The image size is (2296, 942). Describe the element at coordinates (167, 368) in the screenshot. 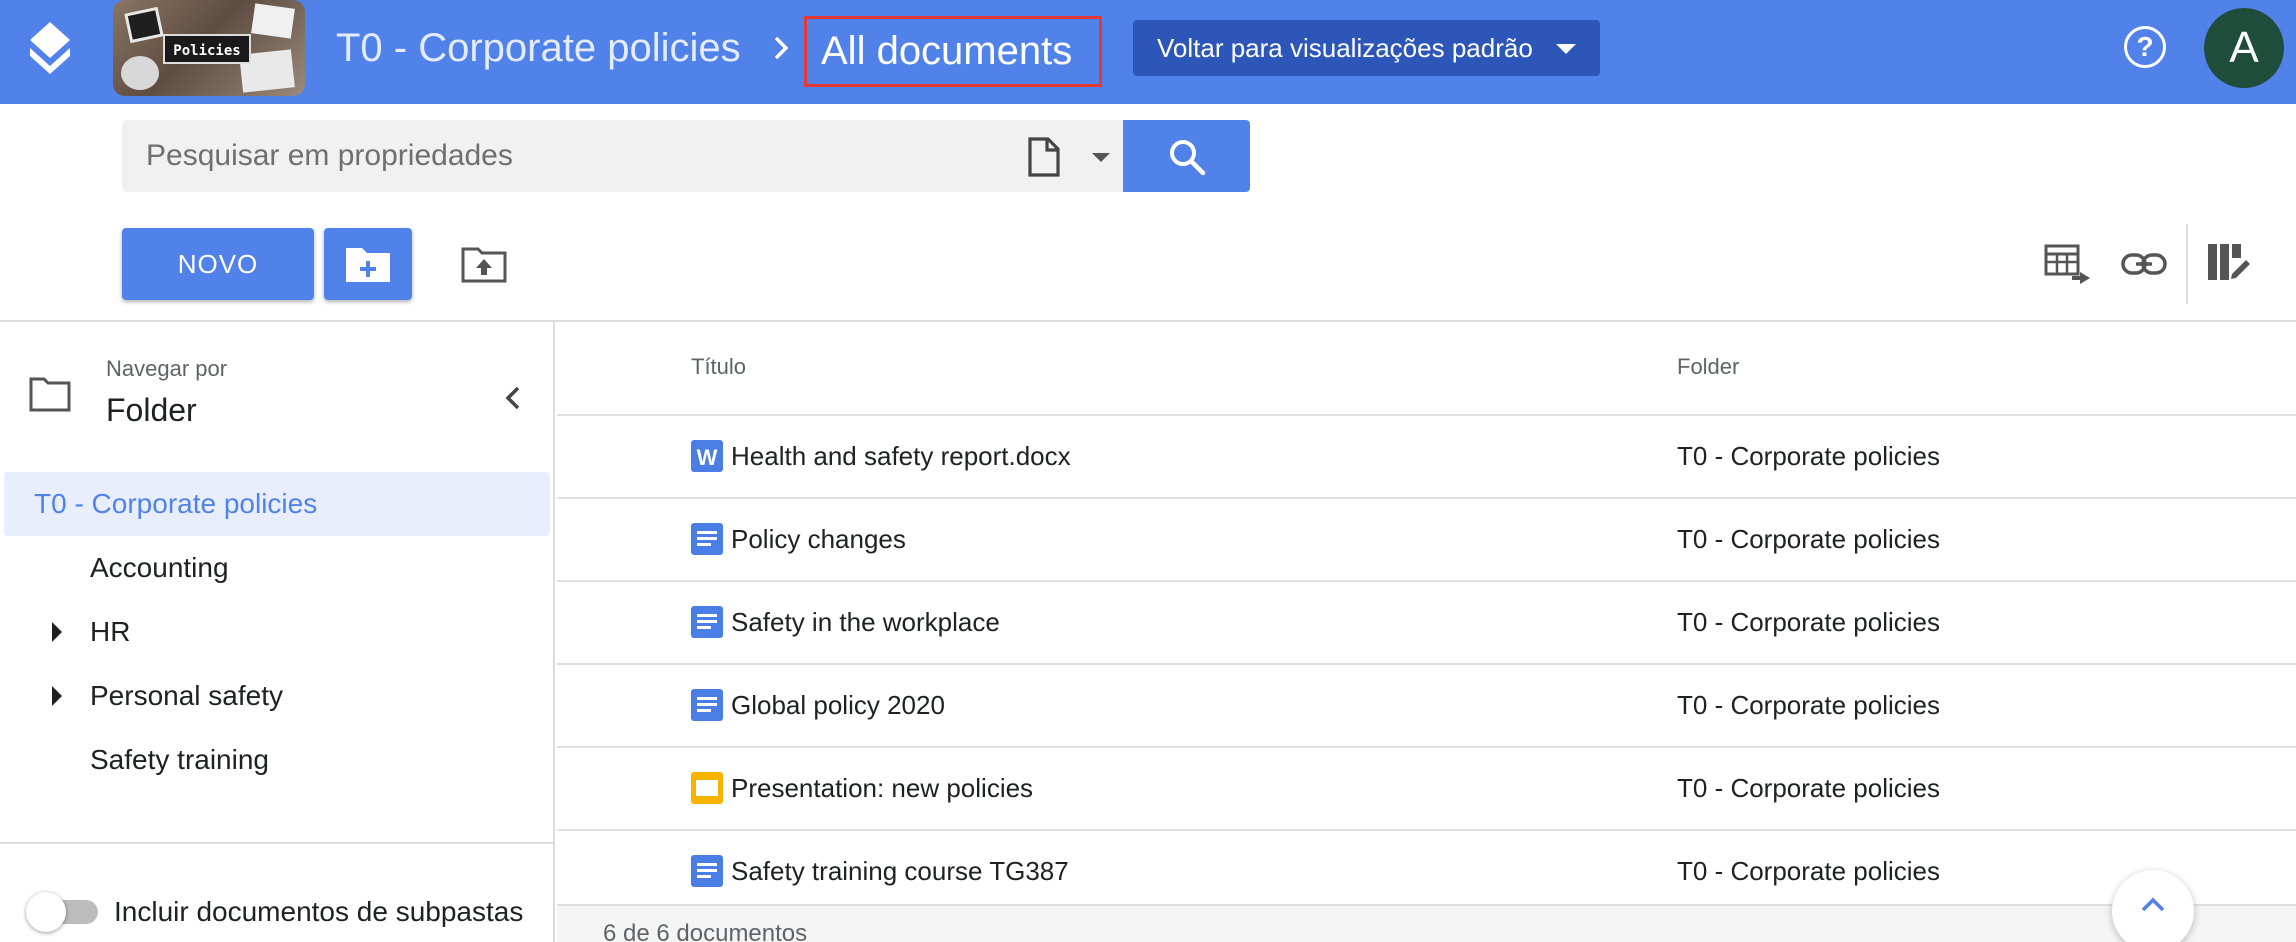

I see `browse-by-label: Navegar por` at that location.